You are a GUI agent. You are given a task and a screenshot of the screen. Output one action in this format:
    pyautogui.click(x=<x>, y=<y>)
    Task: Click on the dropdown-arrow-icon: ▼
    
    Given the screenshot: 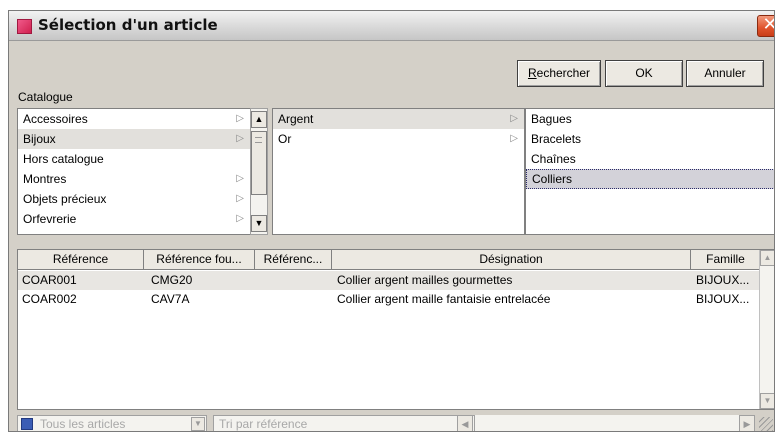 What is the action you would take?
    pyautogui.click(x=198, y=424)
    